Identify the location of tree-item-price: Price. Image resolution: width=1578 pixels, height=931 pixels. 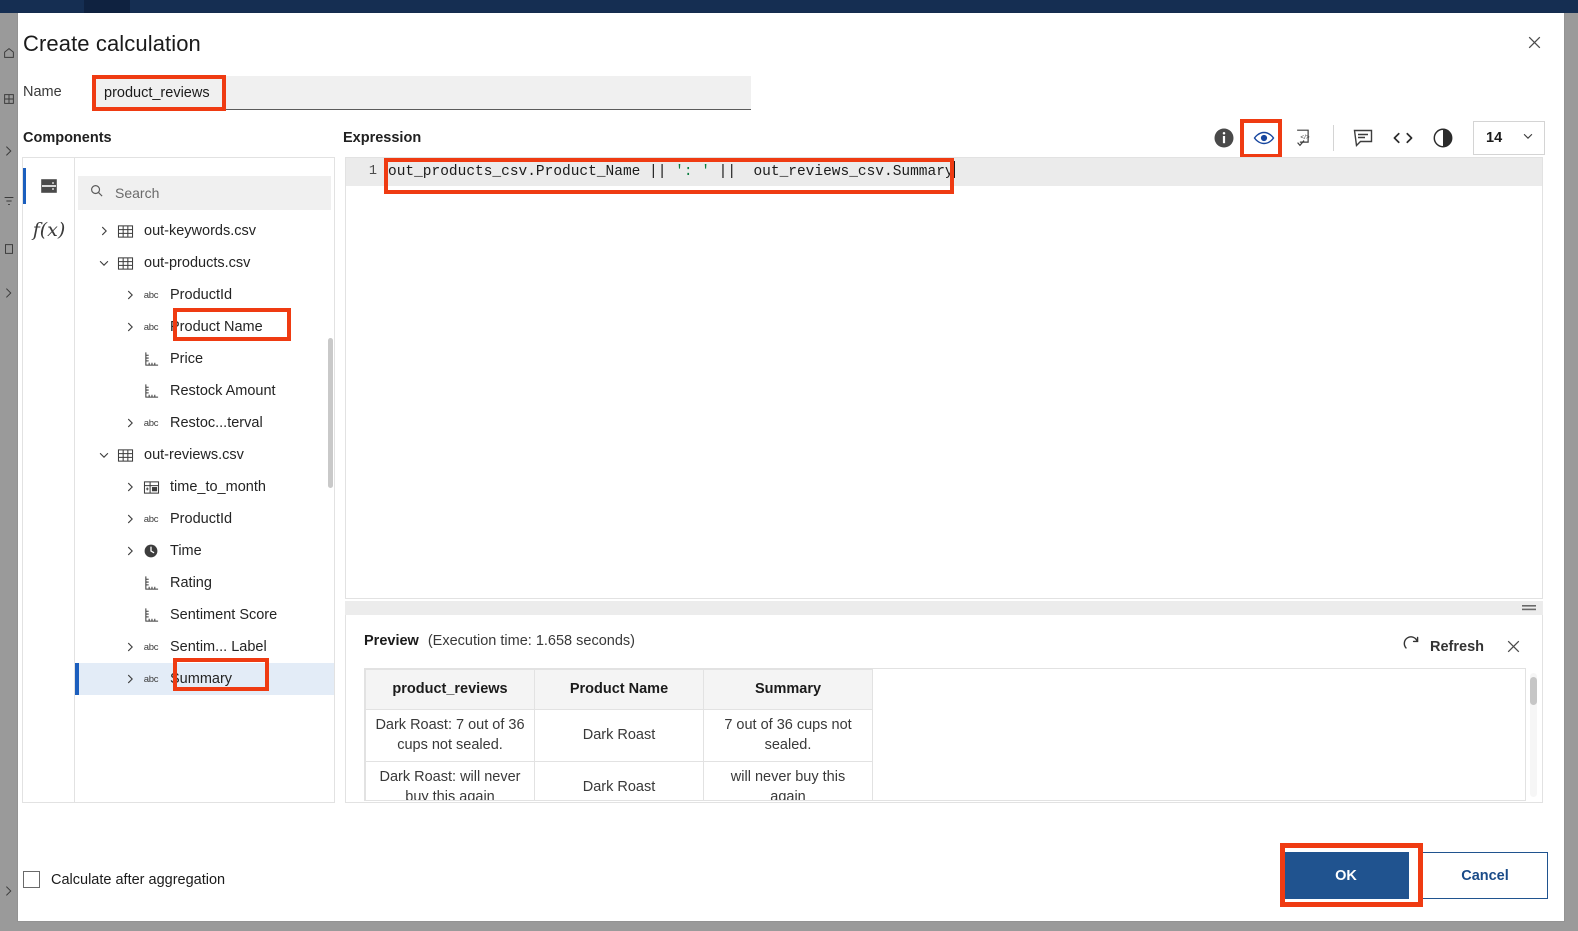
(204, 359).